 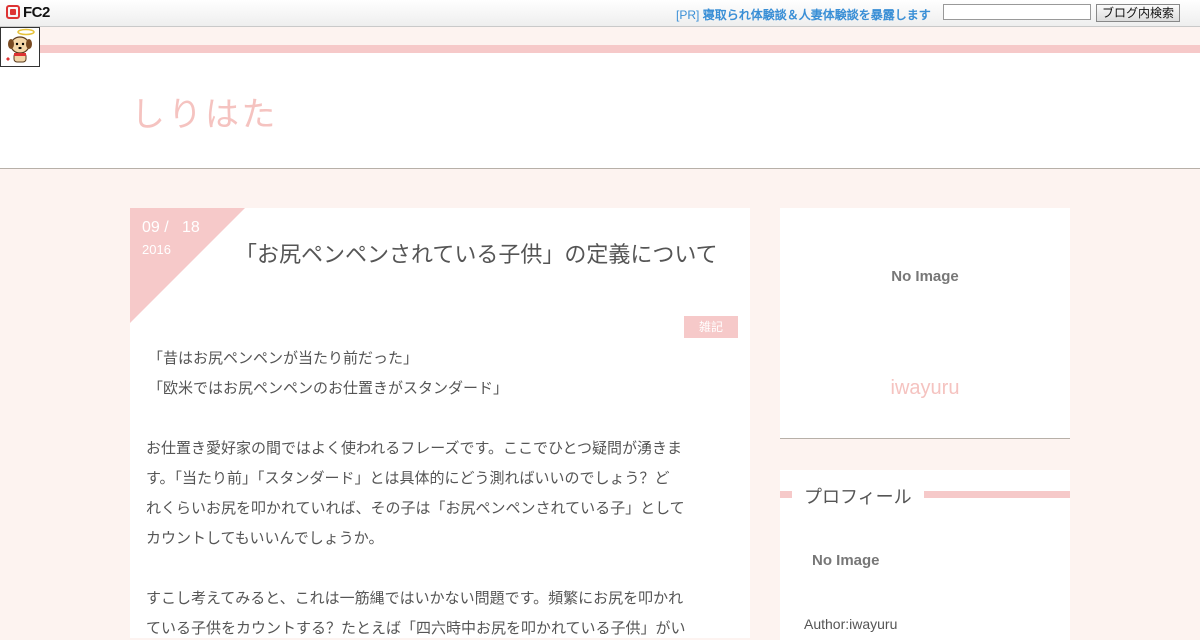 What do you see at coordinates (265, 538) in the screenshot?
I see `body-line: カウントしてもいいんでしょうか。` at bounding box center [265, 538].